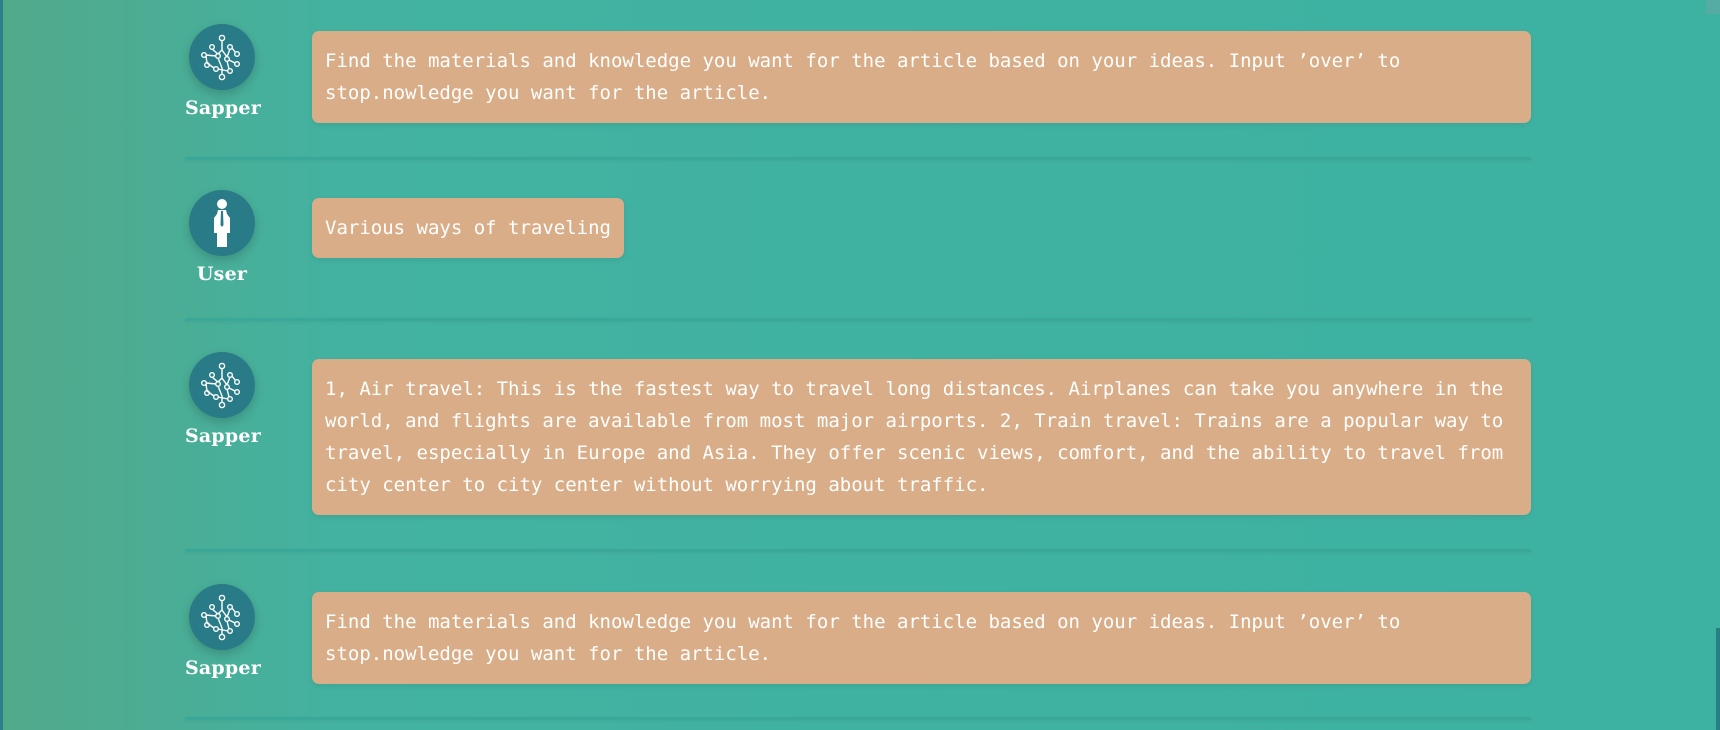 Image resolution: width=1720 pixels, height=730 pixels. What do you see at coordinates (858, 240) in the screenshot?
I see `chat-message: User Various ways of traveling` at bounding box center [858, 240].